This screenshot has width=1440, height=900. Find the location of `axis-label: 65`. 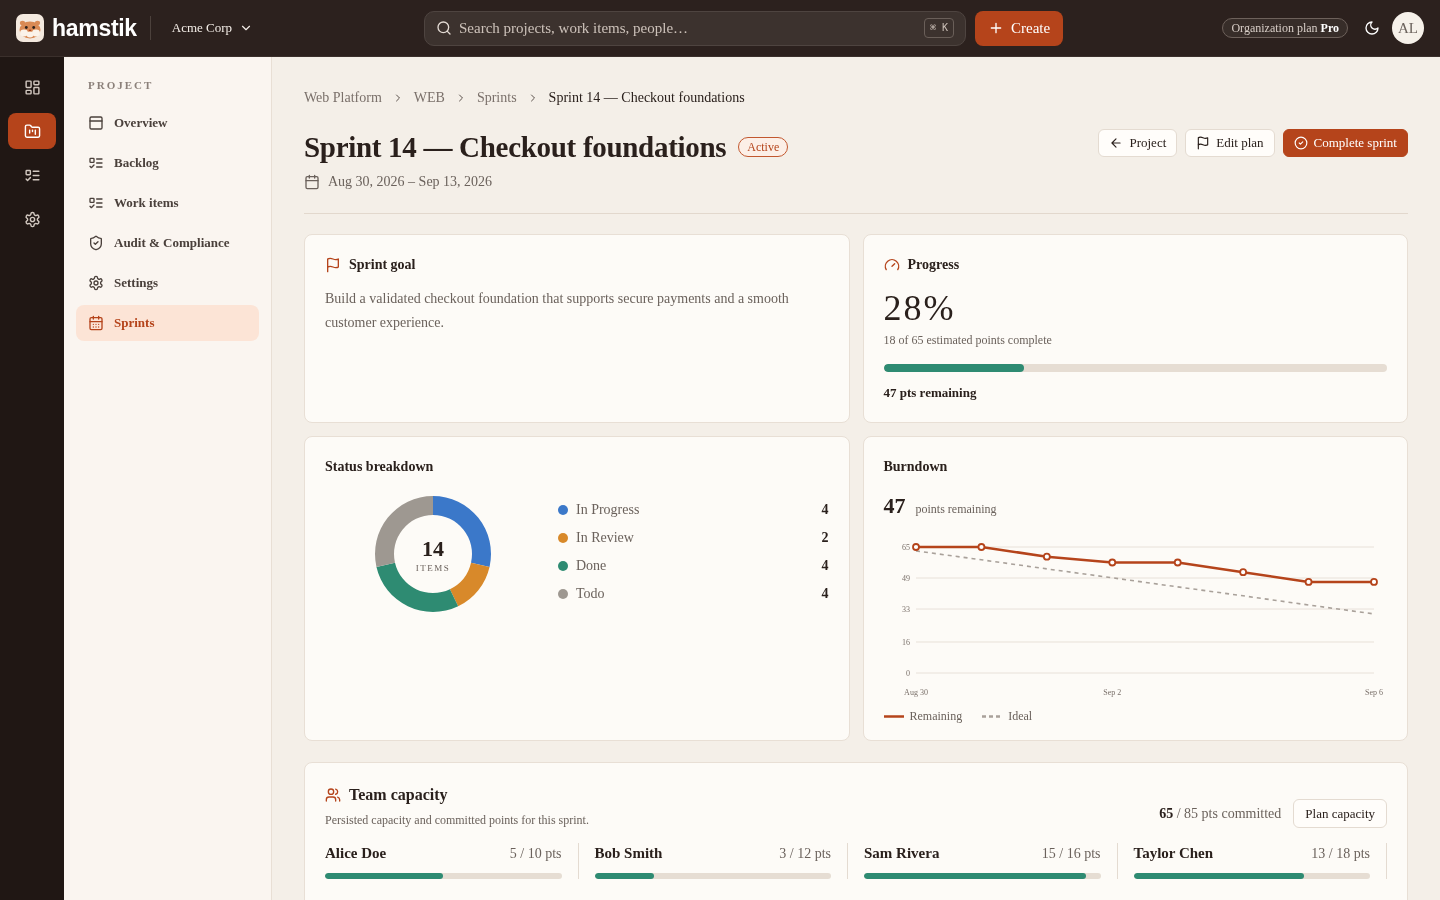

axis-label: 65 is located at coordinates (905, 547).